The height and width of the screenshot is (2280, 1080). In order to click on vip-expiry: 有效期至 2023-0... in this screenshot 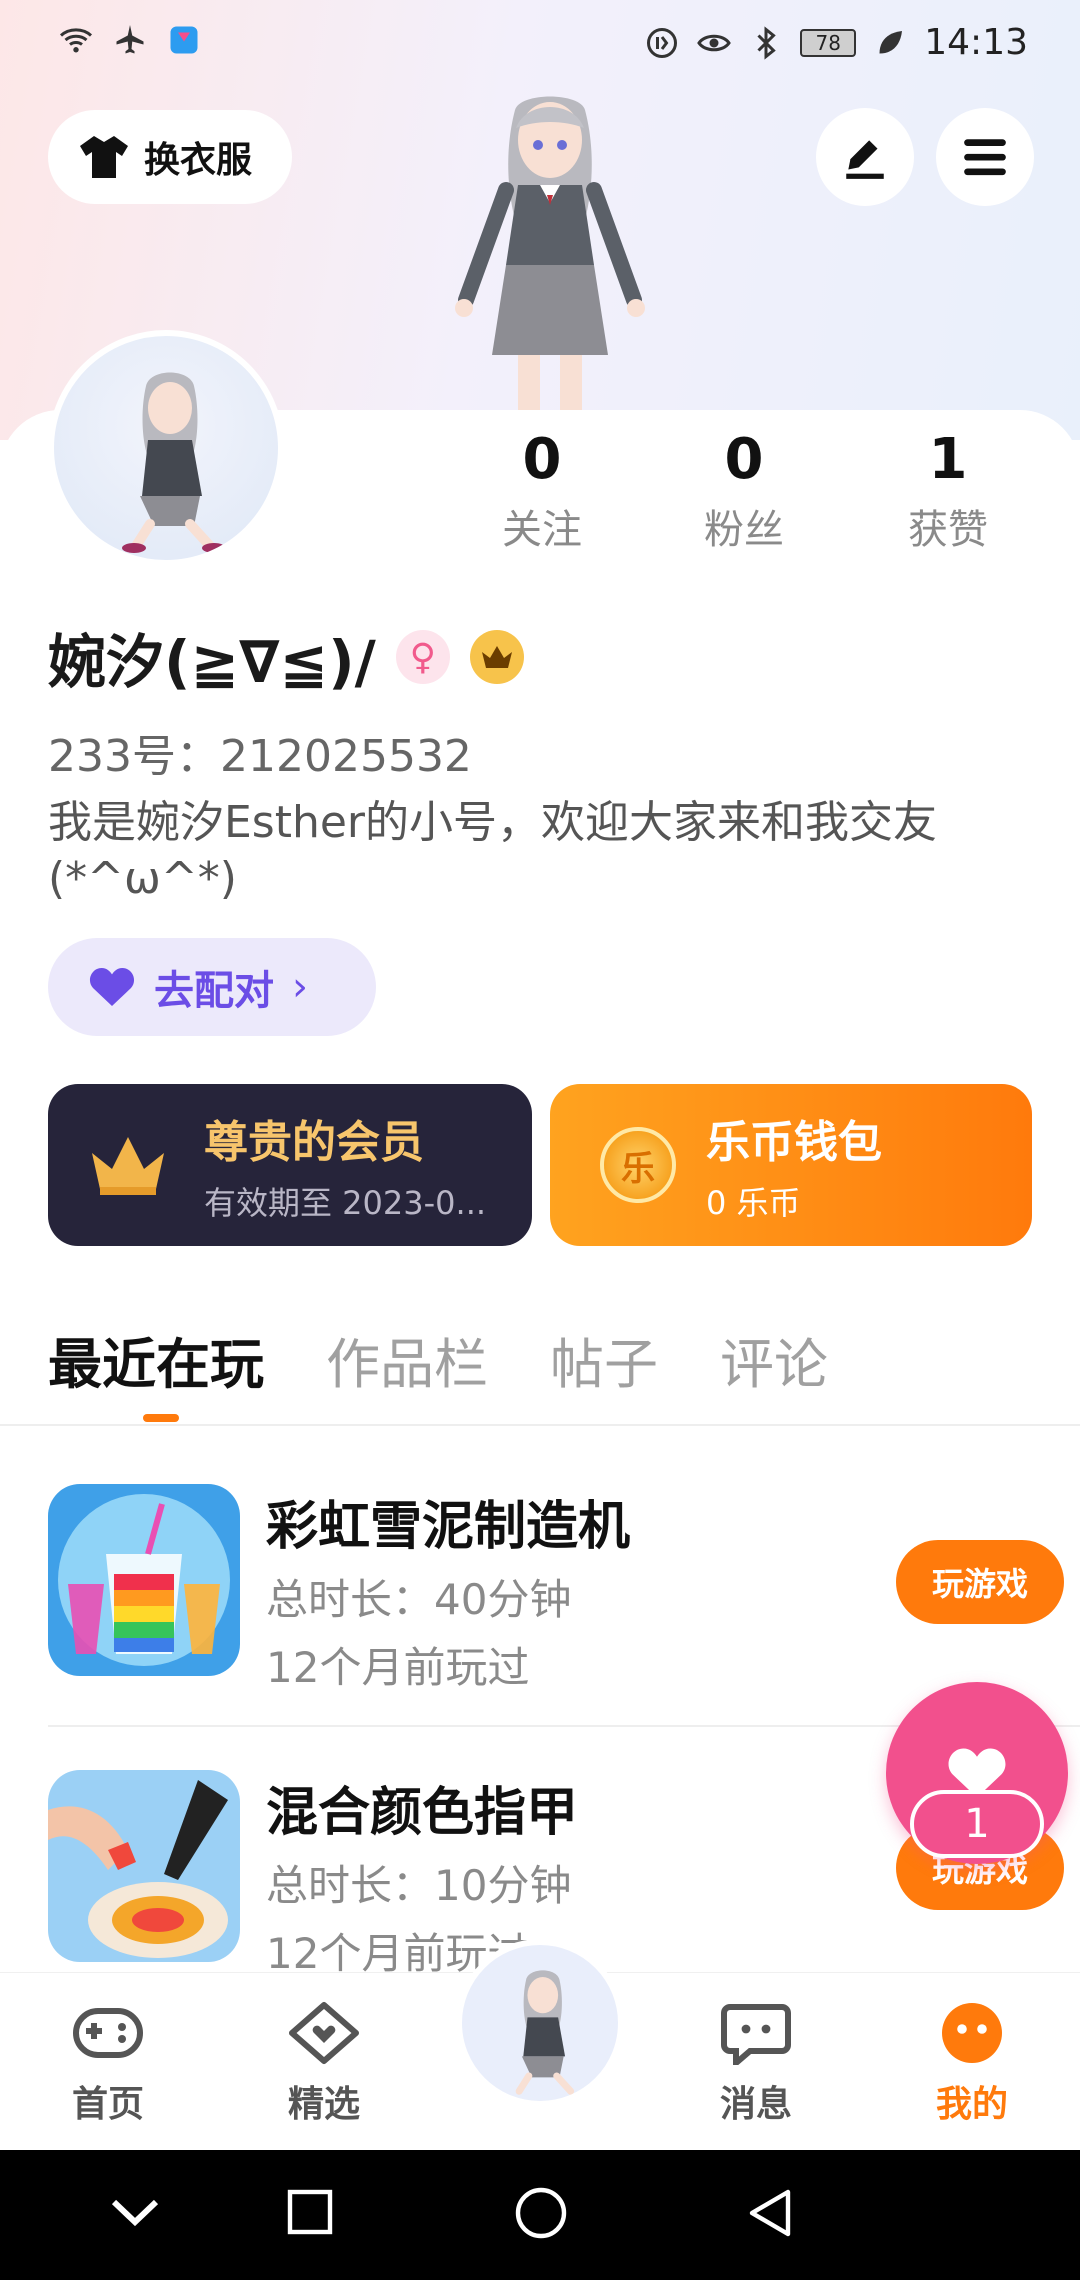, I will do `click(345, 1203)`.